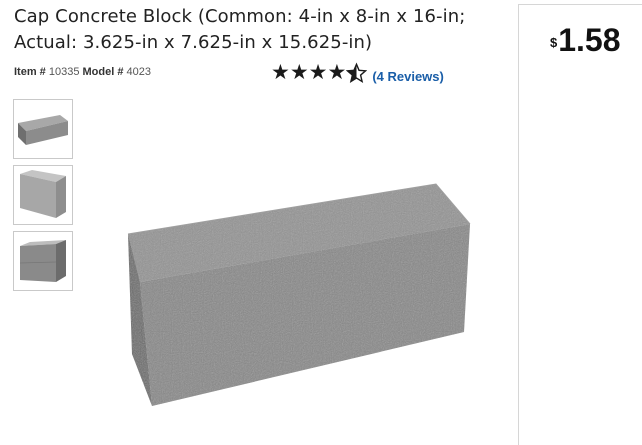 The height and width of the screenshot is (445, 642). I want to click on image-thumbnails, so click(43, 198).